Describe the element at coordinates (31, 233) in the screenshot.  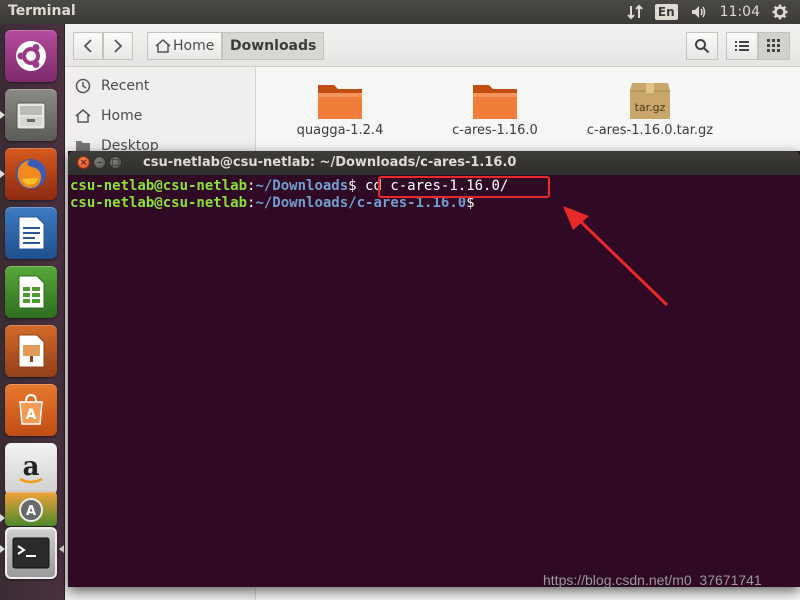
I see `libreoffice-writer-icon` at that location.